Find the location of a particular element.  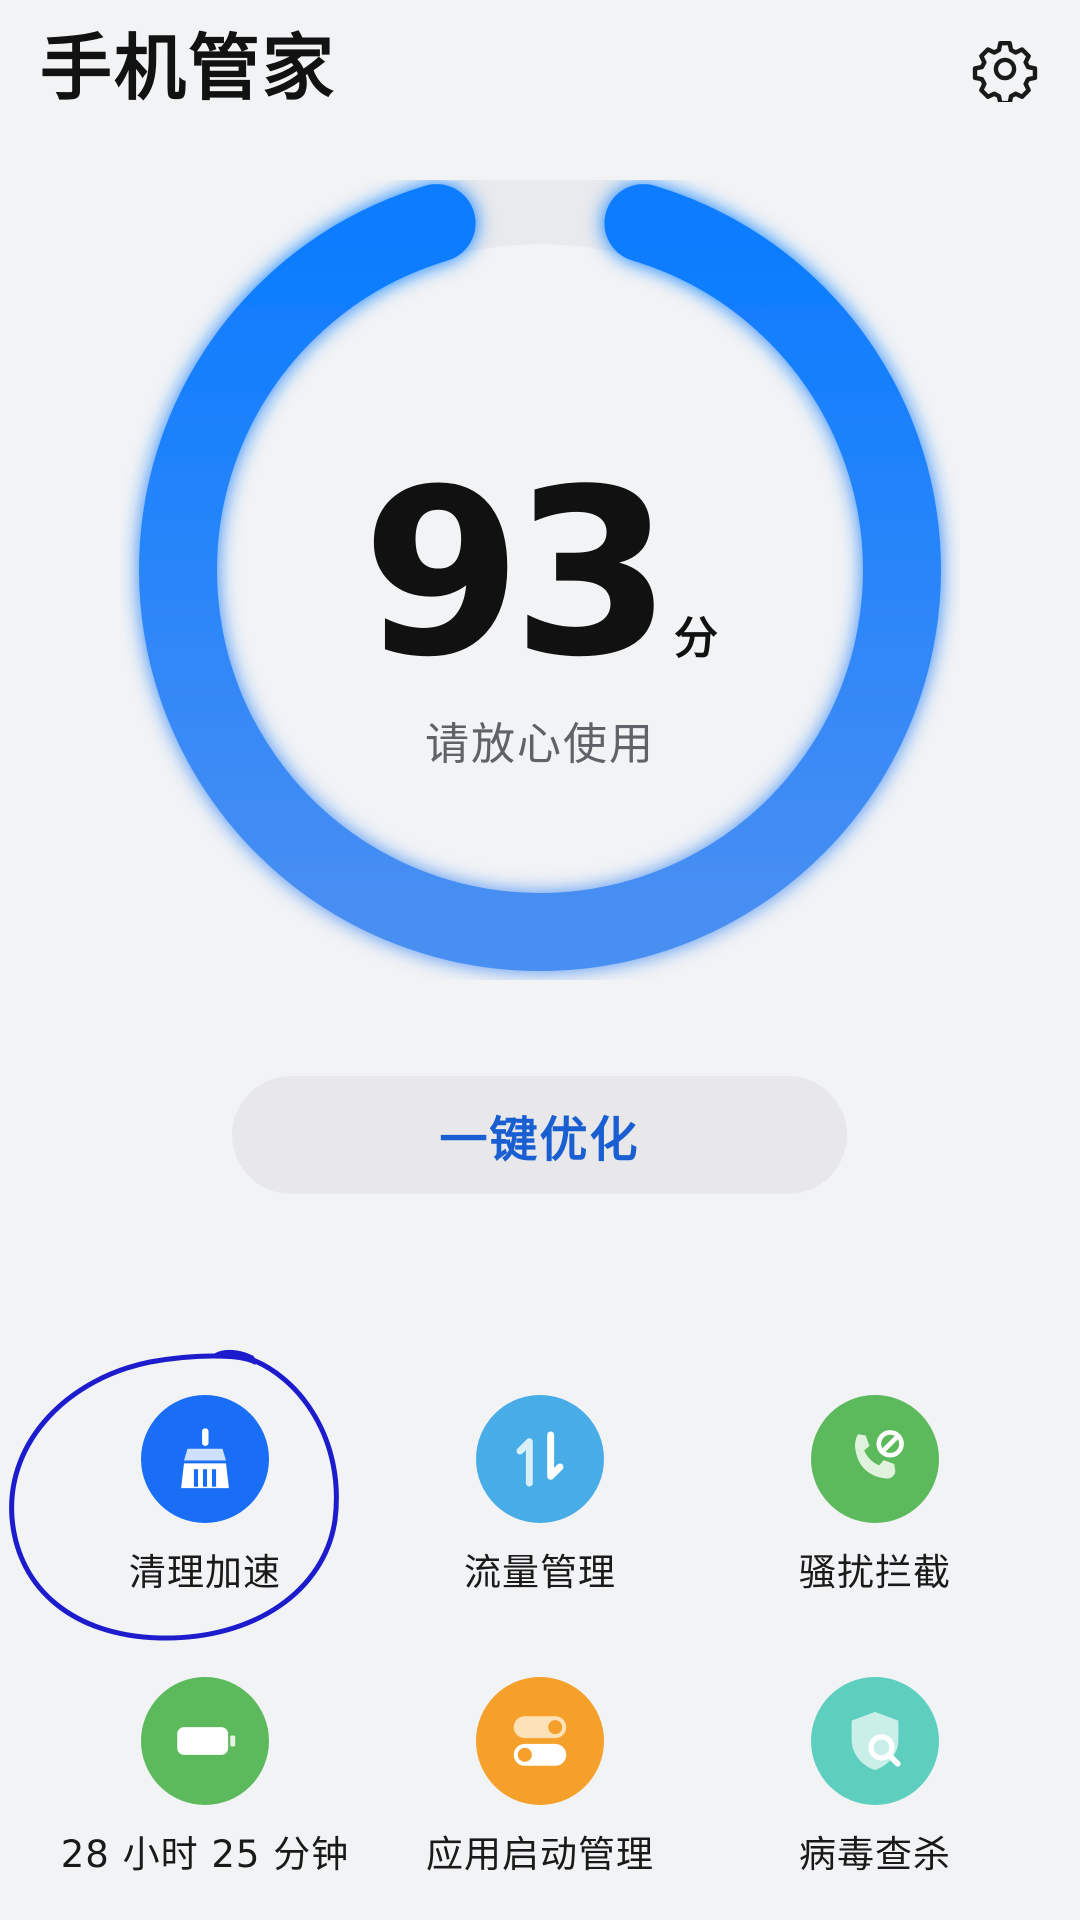

battery-icon is located at coordinates (206, 1741).